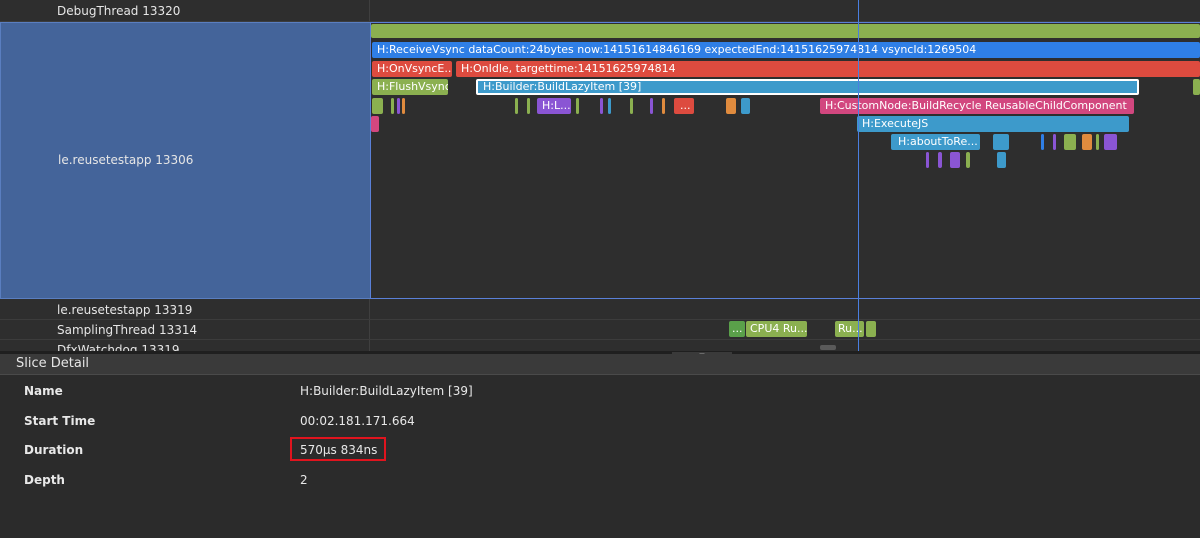 The image size is (1200, 538). Describe the element at coordinates (600, 345) in the screenshot. I see `thread-row-dfx-watchdog: DfxWatchdog 13319` at that location.